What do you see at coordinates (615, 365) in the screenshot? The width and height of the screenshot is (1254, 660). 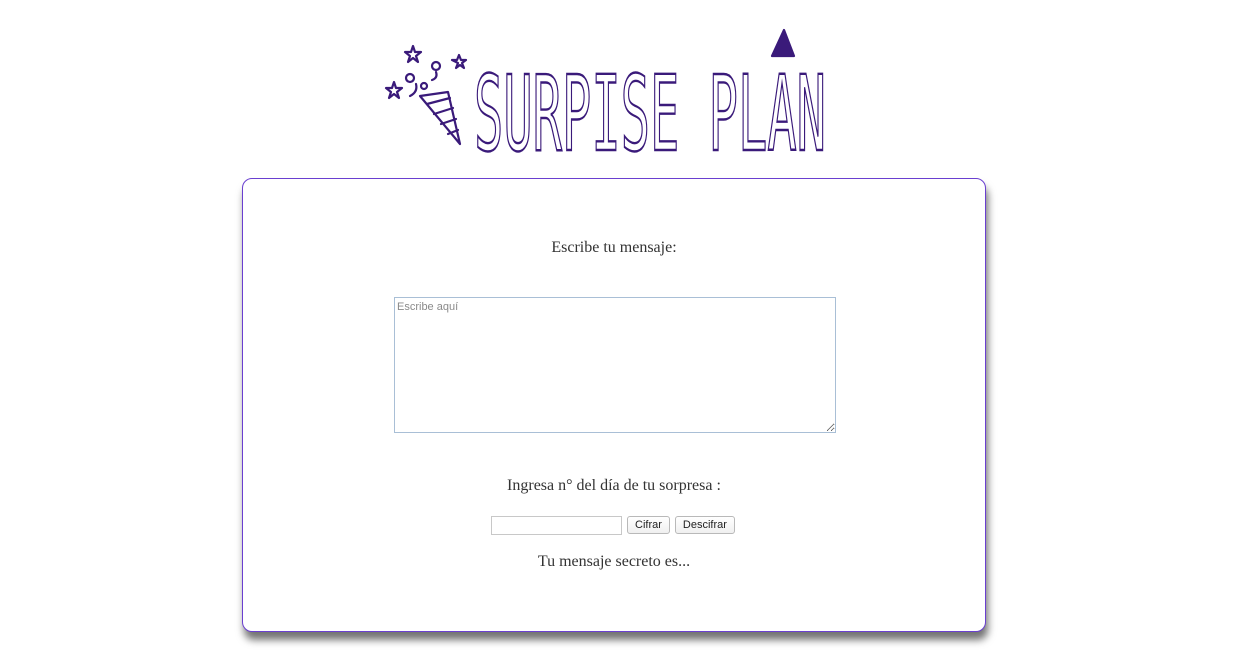 I see `message-textarea` at bounding box center [615, 365].